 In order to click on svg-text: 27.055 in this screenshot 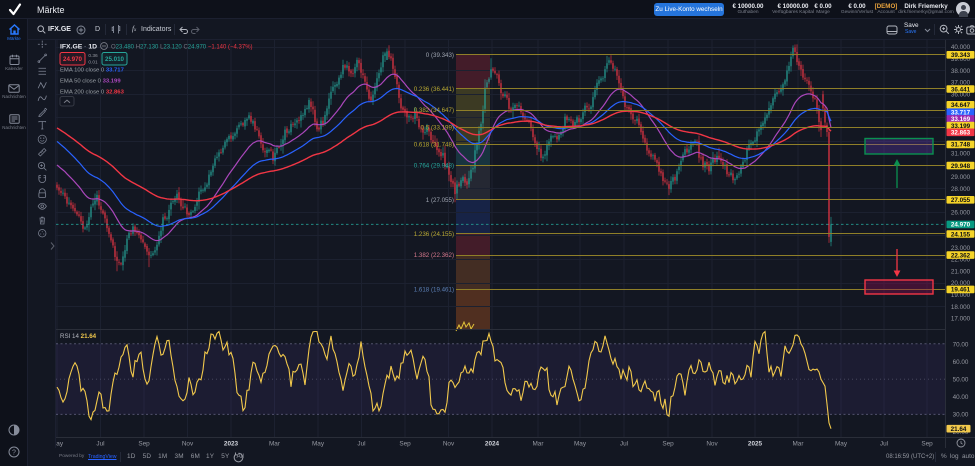, I will do `click(961, 200)`.